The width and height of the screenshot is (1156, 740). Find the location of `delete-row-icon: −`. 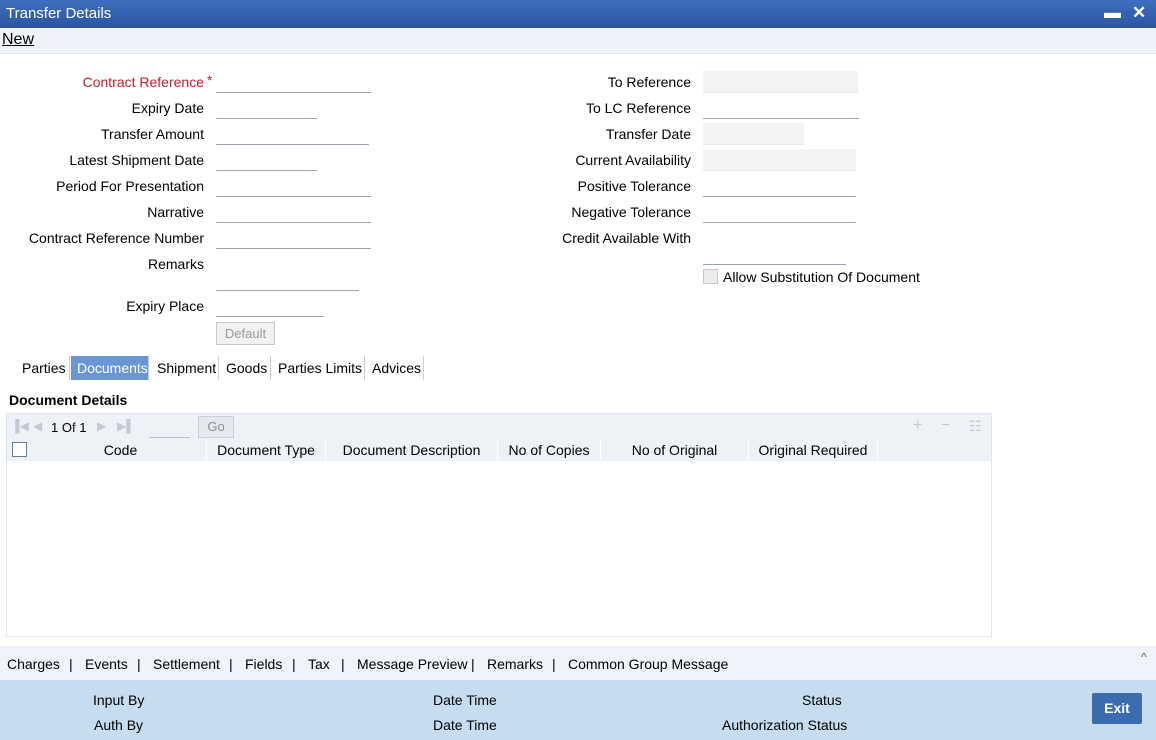

delete-row-icon: − is located at coordinates (945, 426).